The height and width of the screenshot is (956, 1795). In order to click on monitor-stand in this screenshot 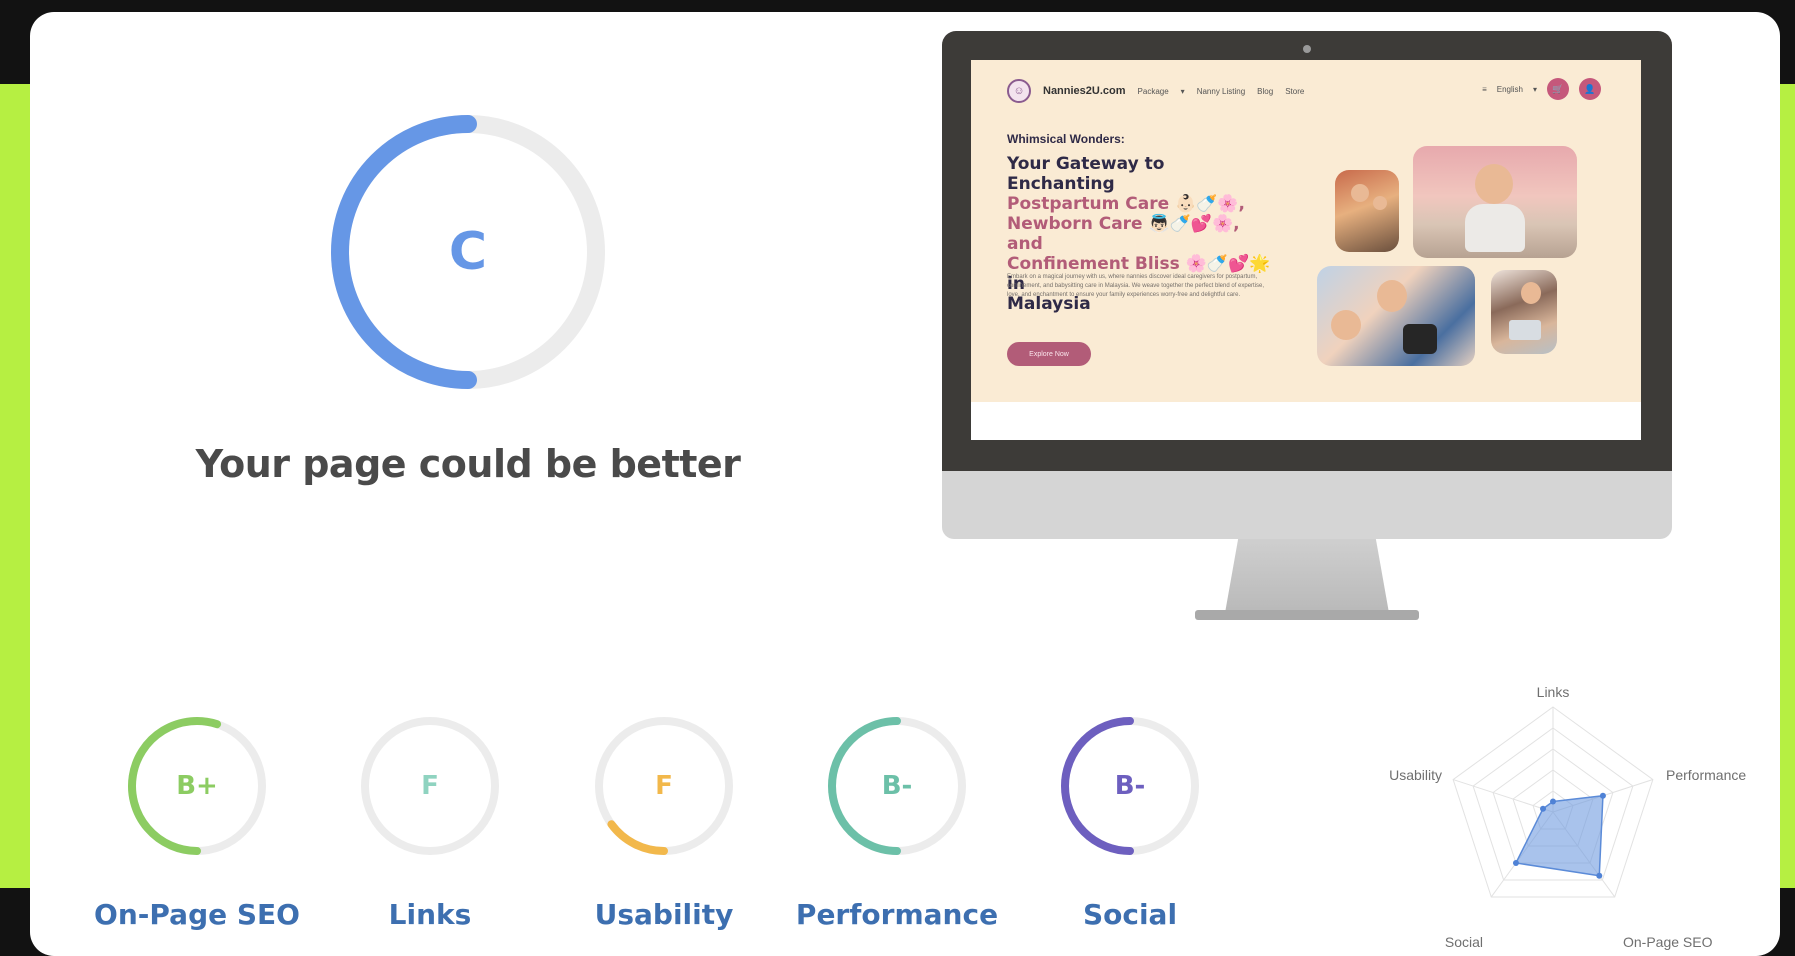, I will do `click(1307, 576)`.